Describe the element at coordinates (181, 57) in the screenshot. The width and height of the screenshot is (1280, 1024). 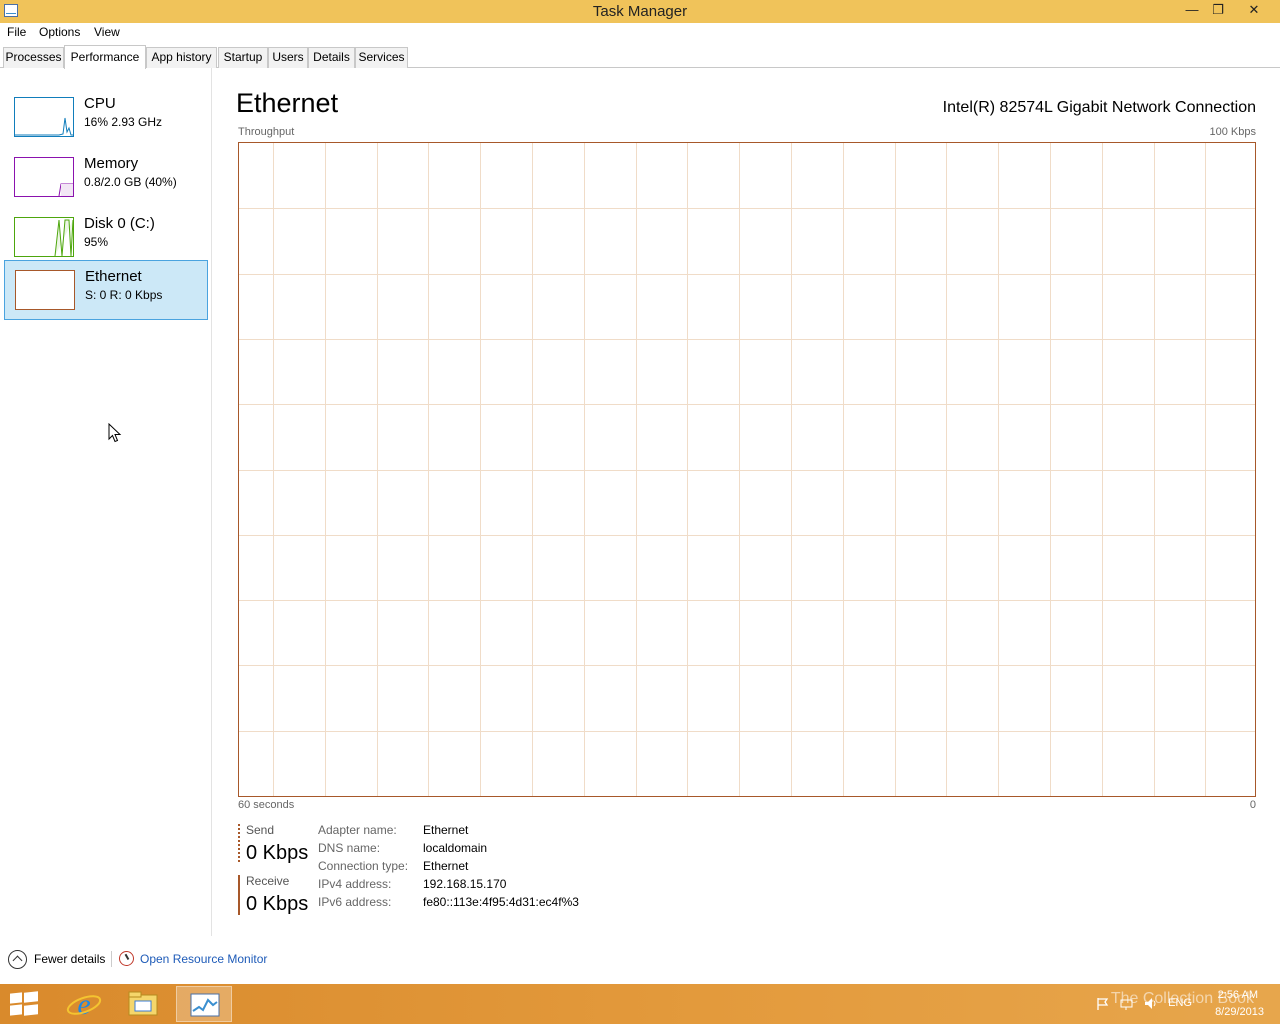
I see `tab-app-history: App history` at that location.